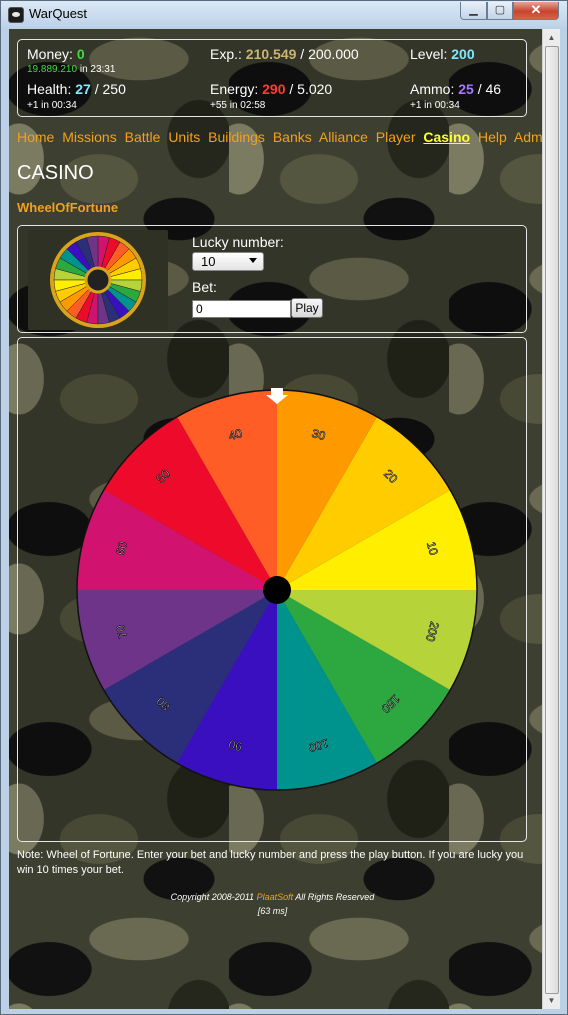 This screenshot has width=568, height=1015. I want to click on nav-item-missions: Missions, so click(89, 137).